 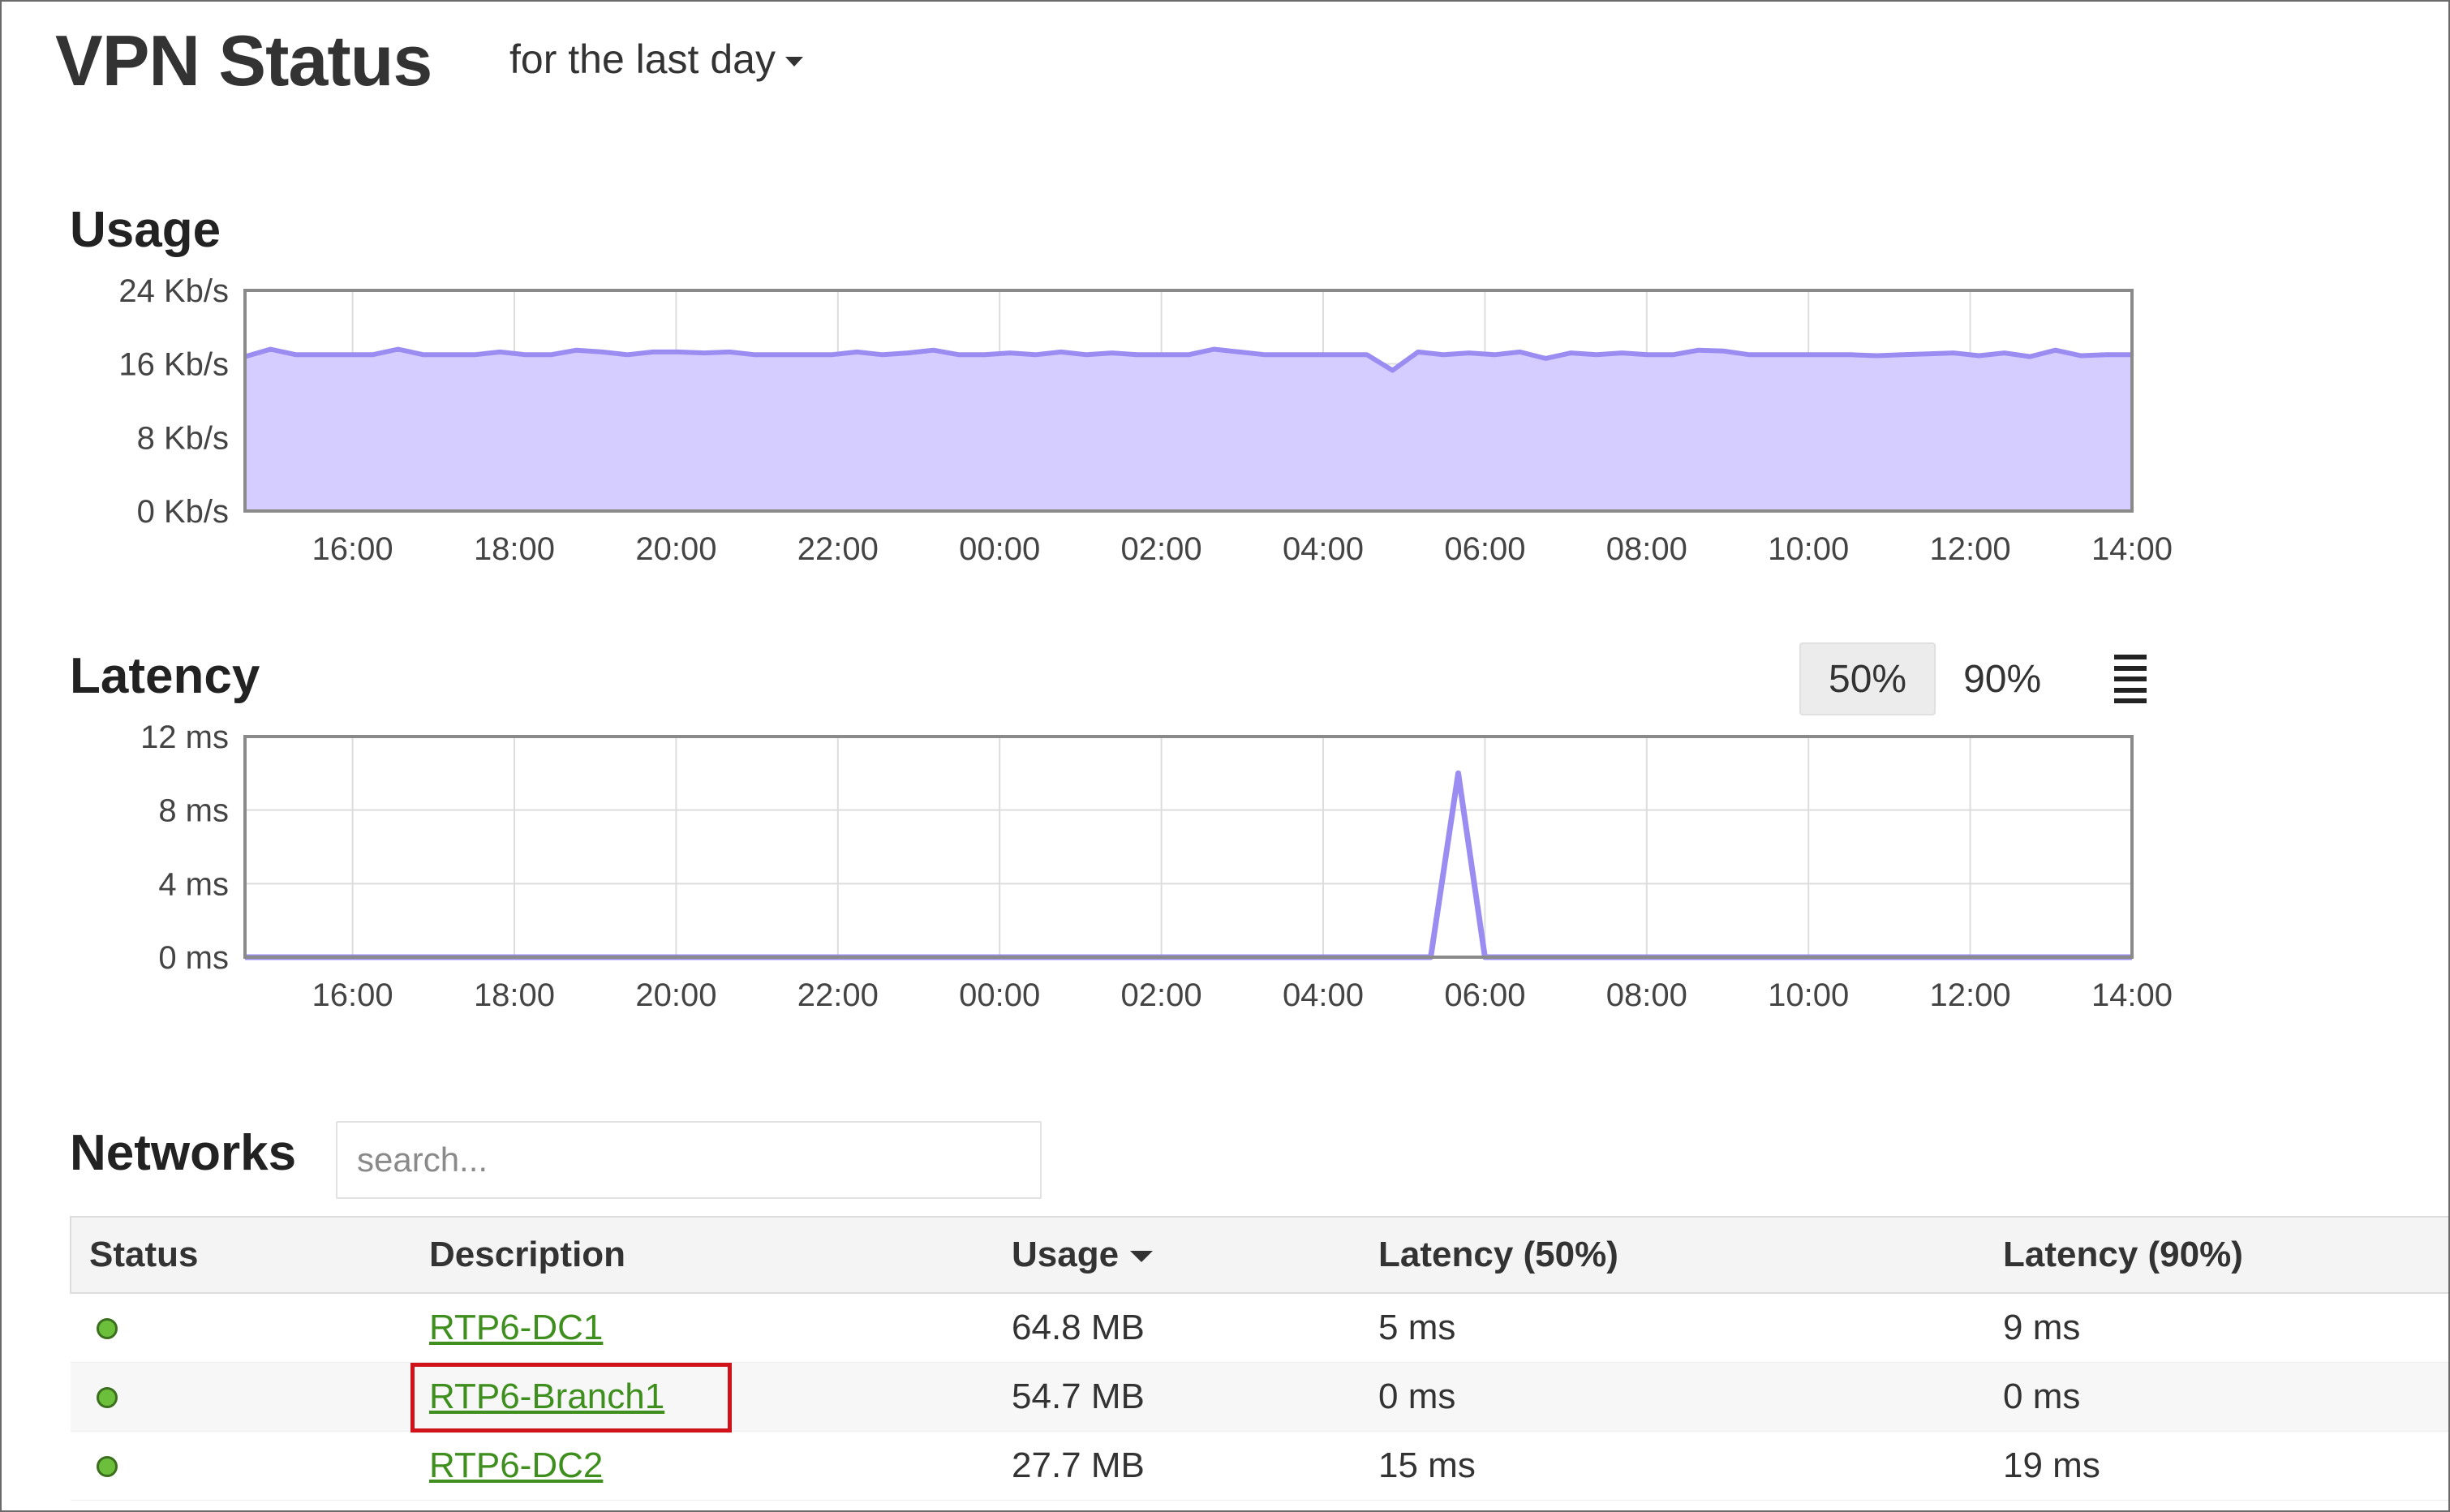 What do you see at coordinates (2002, 679) in the screenshot?
I see `percentile-90-button: 90%` at bounding box center [2002, 679].